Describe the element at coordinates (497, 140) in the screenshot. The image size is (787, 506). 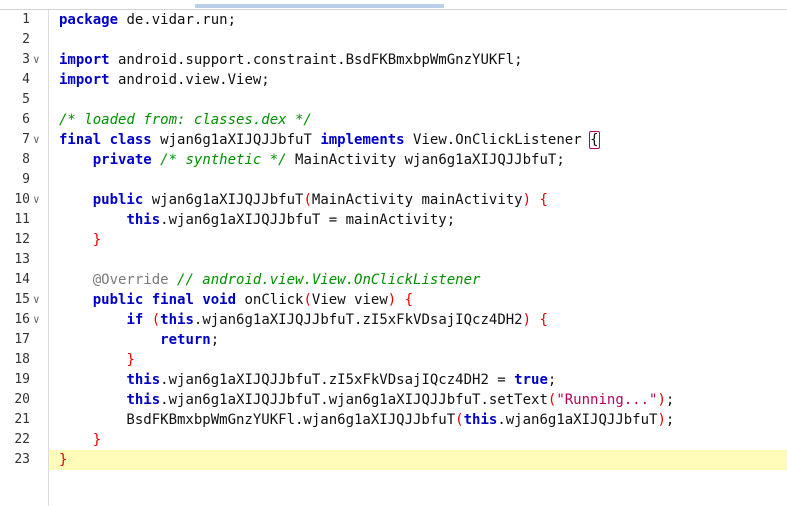
I see `code-token: View.OnClickListener` at that location.